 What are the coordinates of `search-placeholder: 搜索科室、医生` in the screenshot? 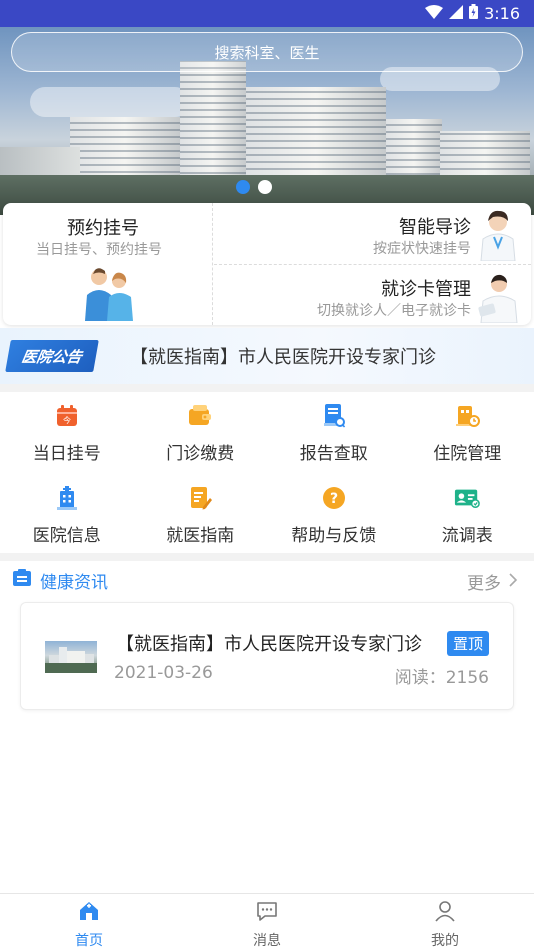 It's located at (267, 52).